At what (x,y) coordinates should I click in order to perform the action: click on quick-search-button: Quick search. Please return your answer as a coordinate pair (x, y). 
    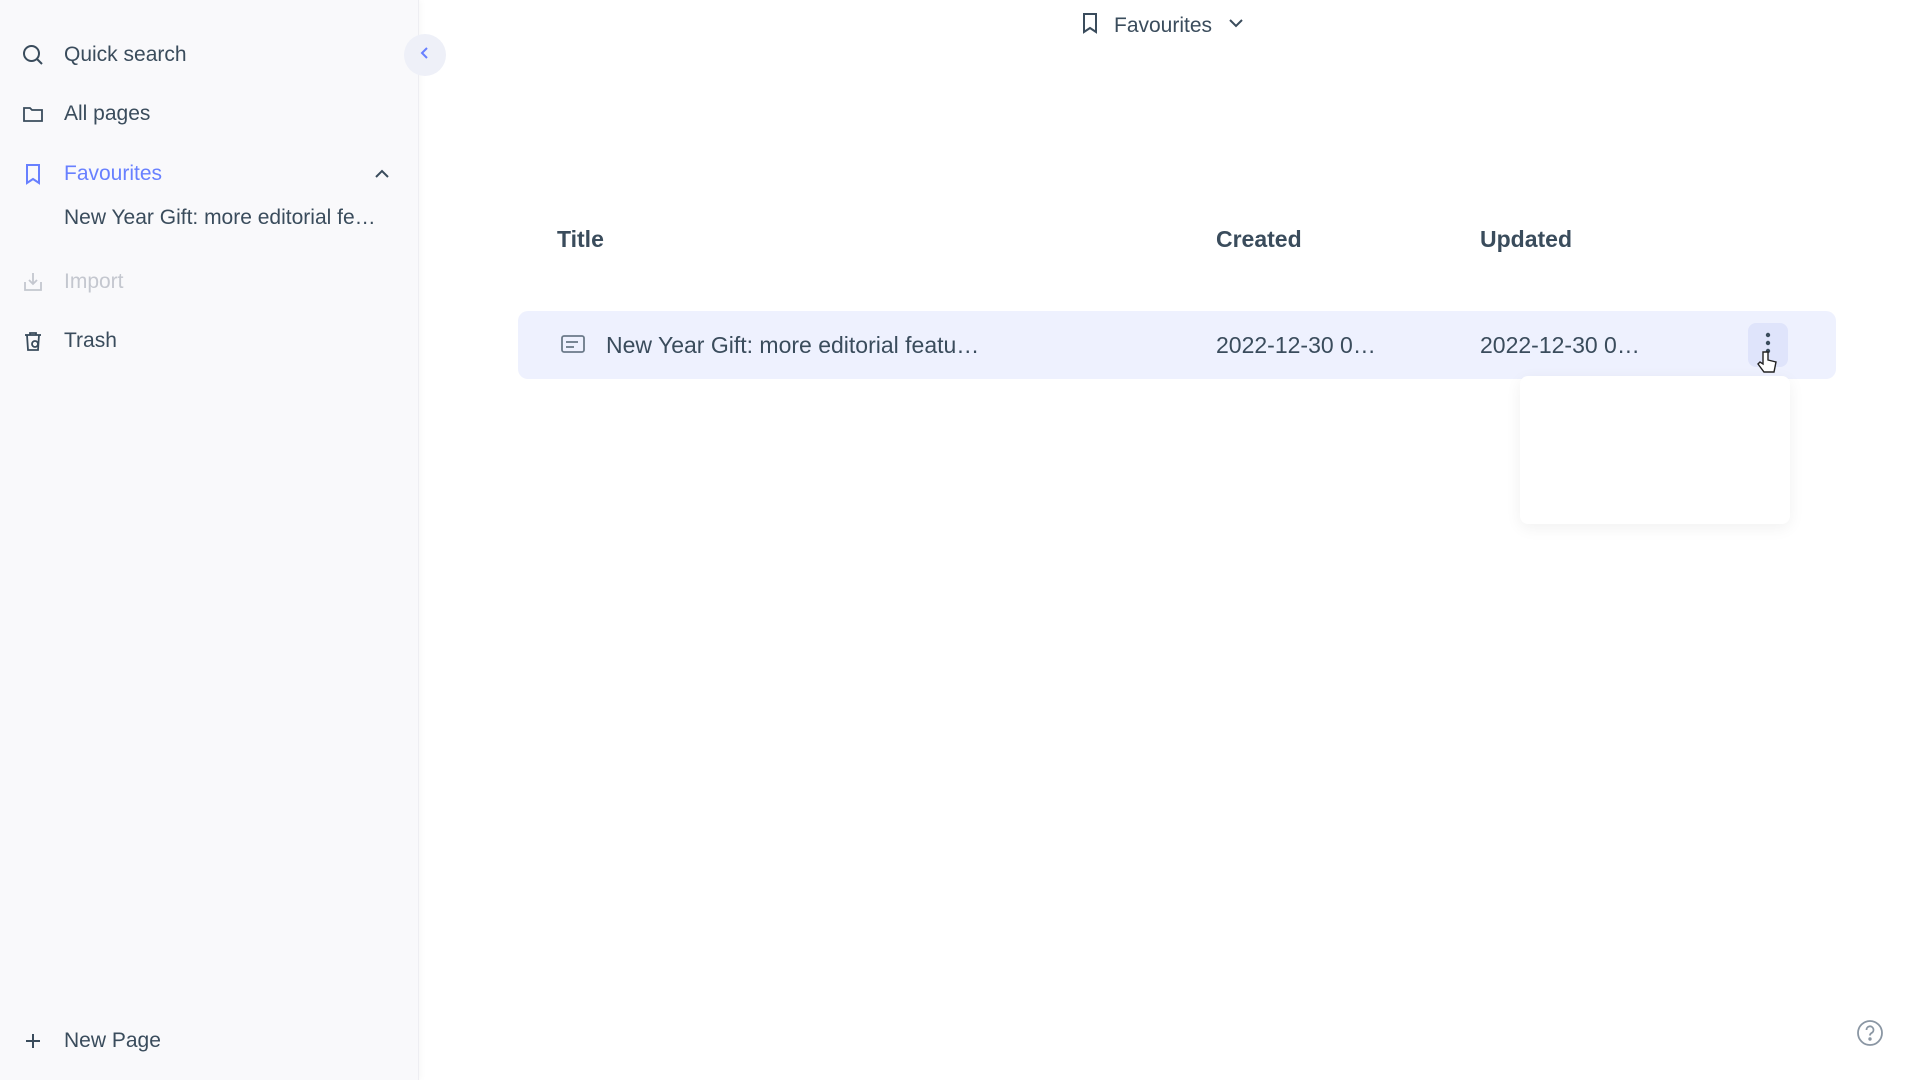
    Looking at the image, I should click on (103, 55).